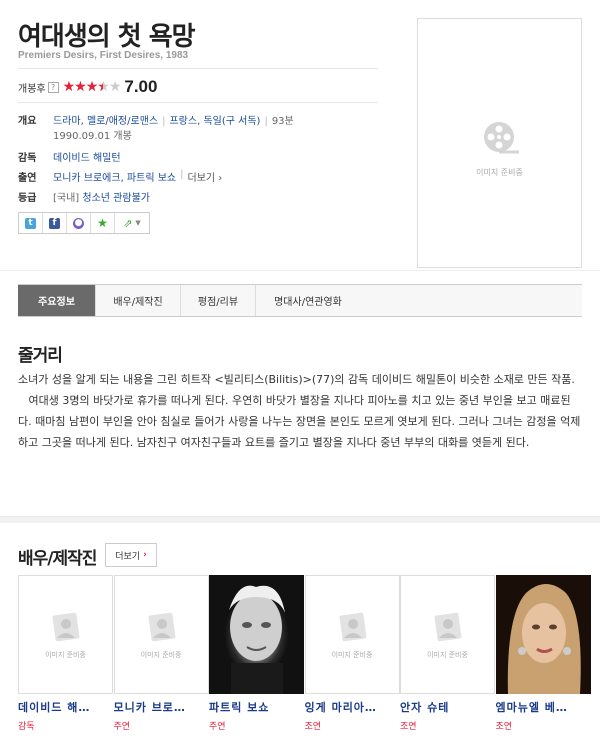 The width and height of the screenshot is (600, 753). Describe the element at coordinates (40, 356) in the screenshot. I see `plot-heading: 줄거리` at that location.